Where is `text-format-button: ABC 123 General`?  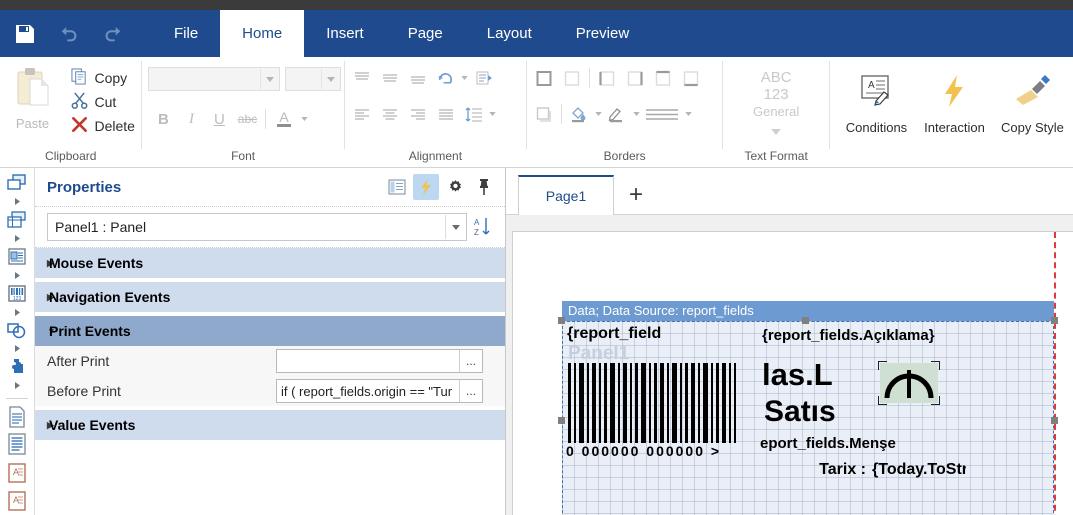 text-format-button: ABC 123 General is located at coordinates (776, 101).